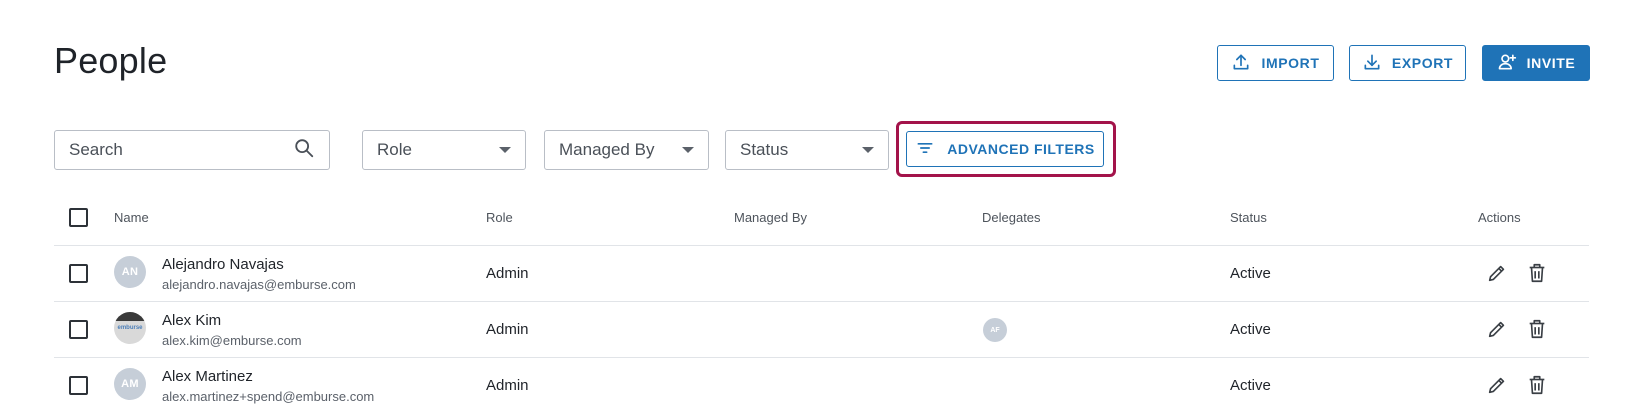 This screenshot has height=413, width=1642. I want to click on search-icon, so click(304, 150).